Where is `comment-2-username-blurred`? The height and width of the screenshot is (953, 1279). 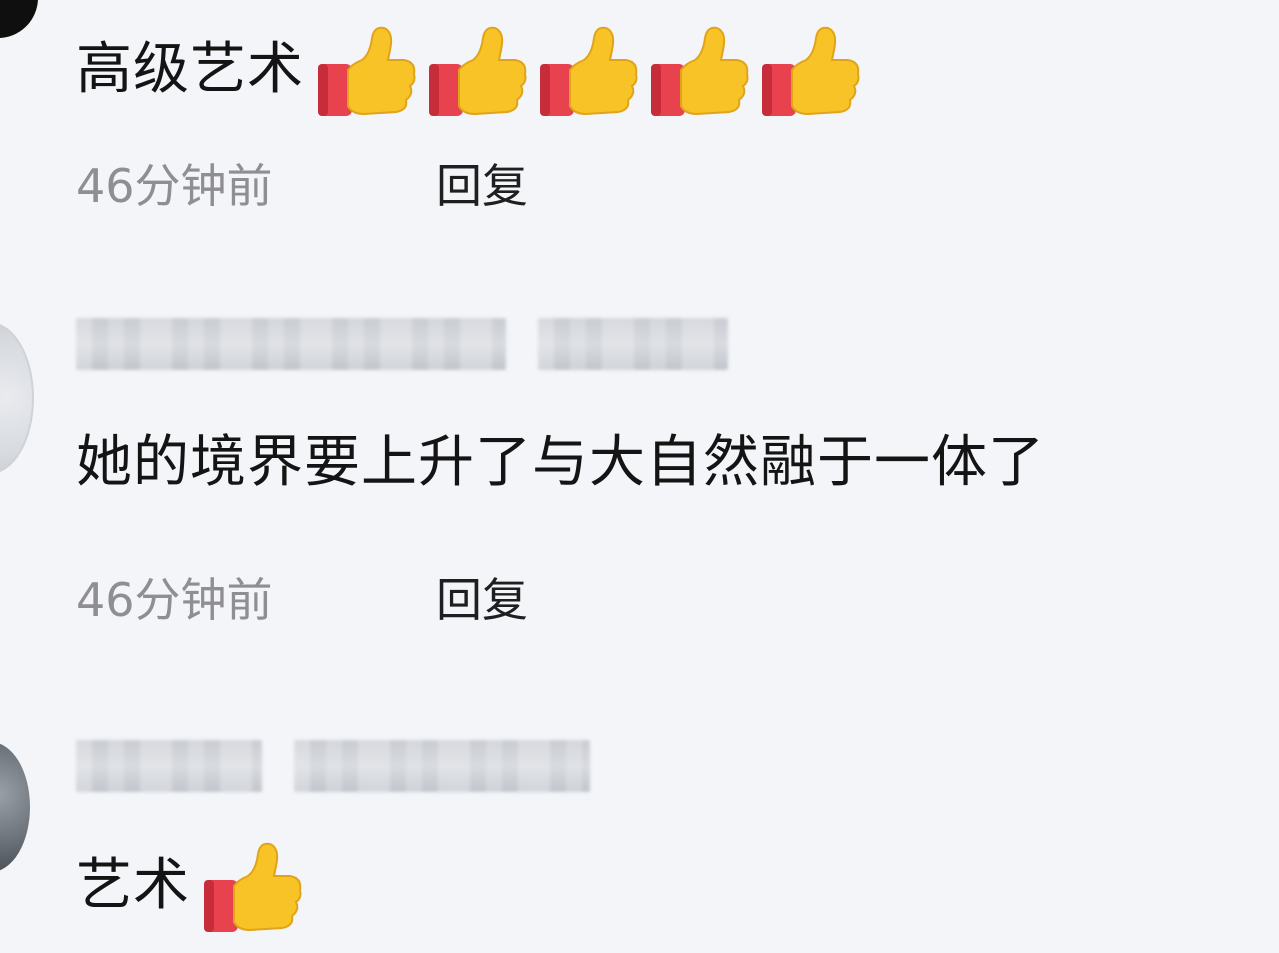
comment-2-username-blurred is located at coordinates (402, 344).